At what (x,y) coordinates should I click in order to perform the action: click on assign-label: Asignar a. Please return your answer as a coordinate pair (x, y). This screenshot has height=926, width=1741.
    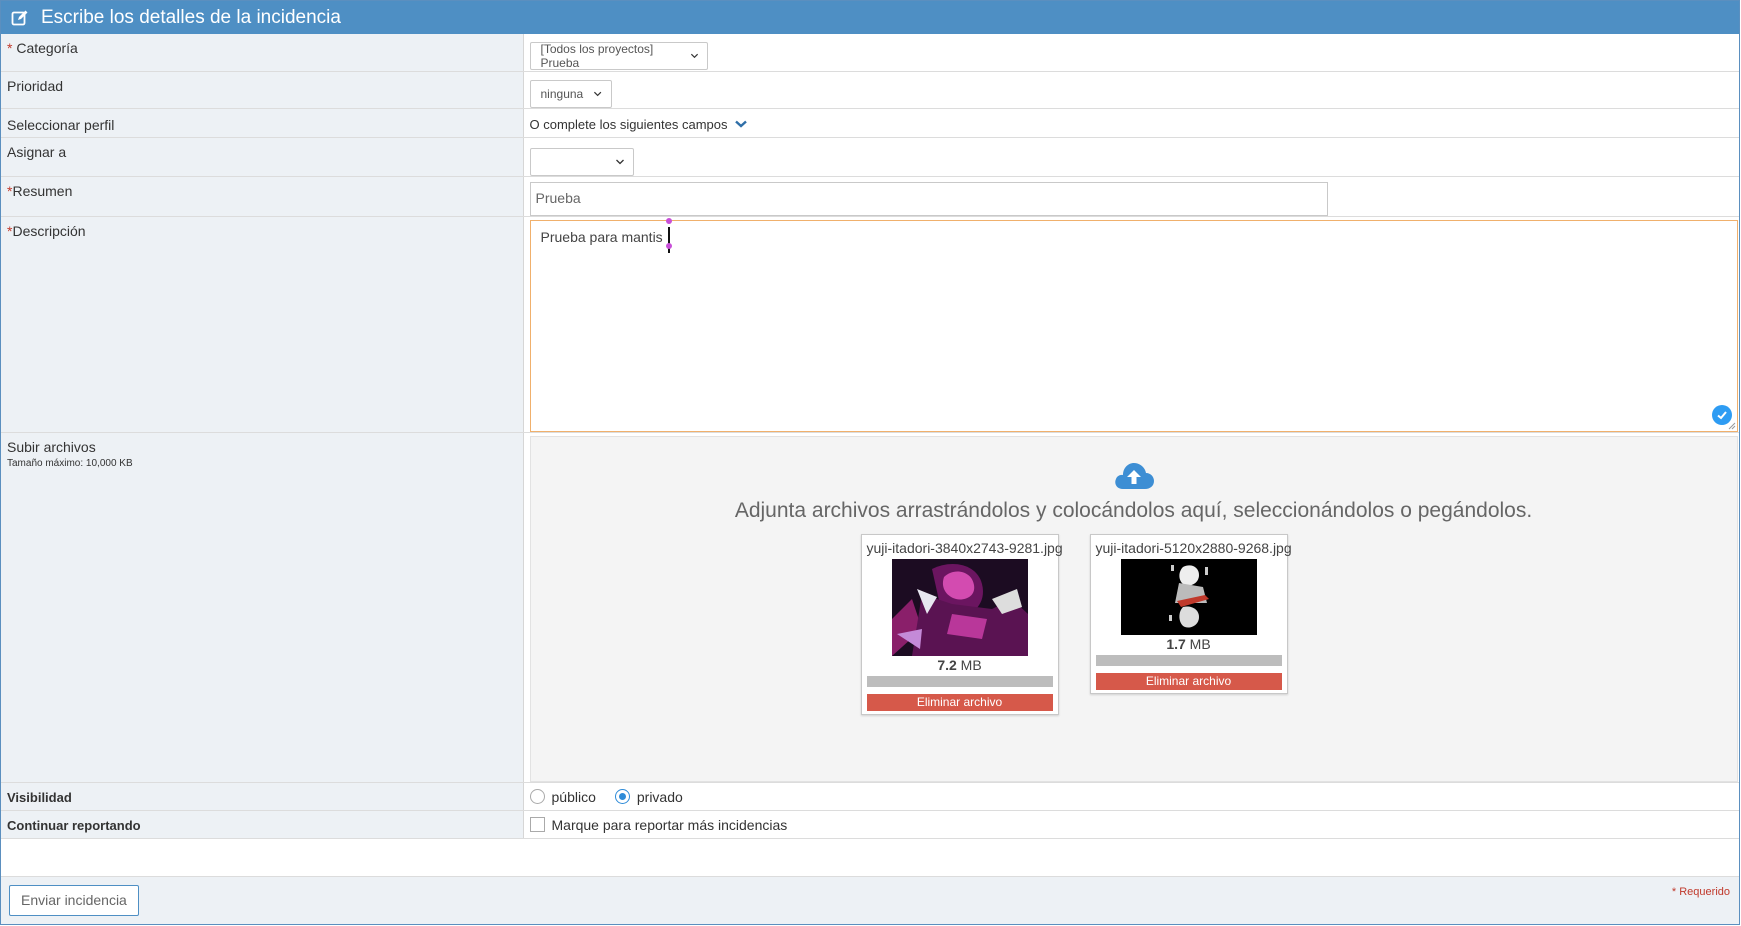
    Looking at the image, I should click on (262, 157).